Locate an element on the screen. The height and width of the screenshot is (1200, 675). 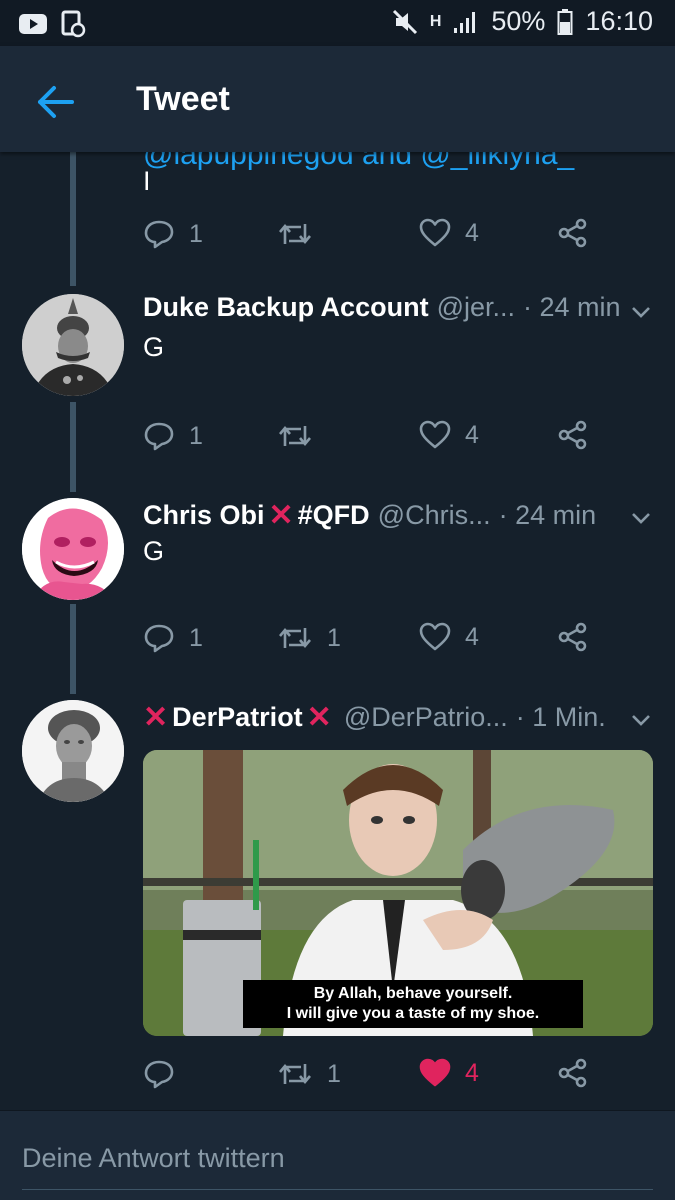
clock: 16:10 is located at coordinates (619, 21).